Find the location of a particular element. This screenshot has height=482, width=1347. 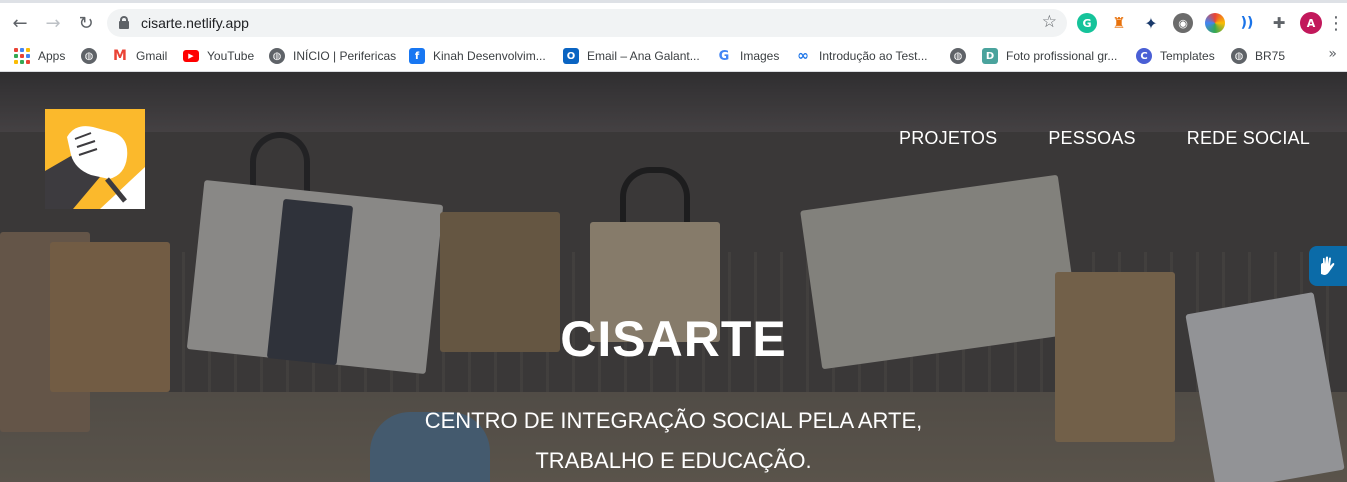

more-bookmarks-icon: » is located at coordinates (1332, 54).